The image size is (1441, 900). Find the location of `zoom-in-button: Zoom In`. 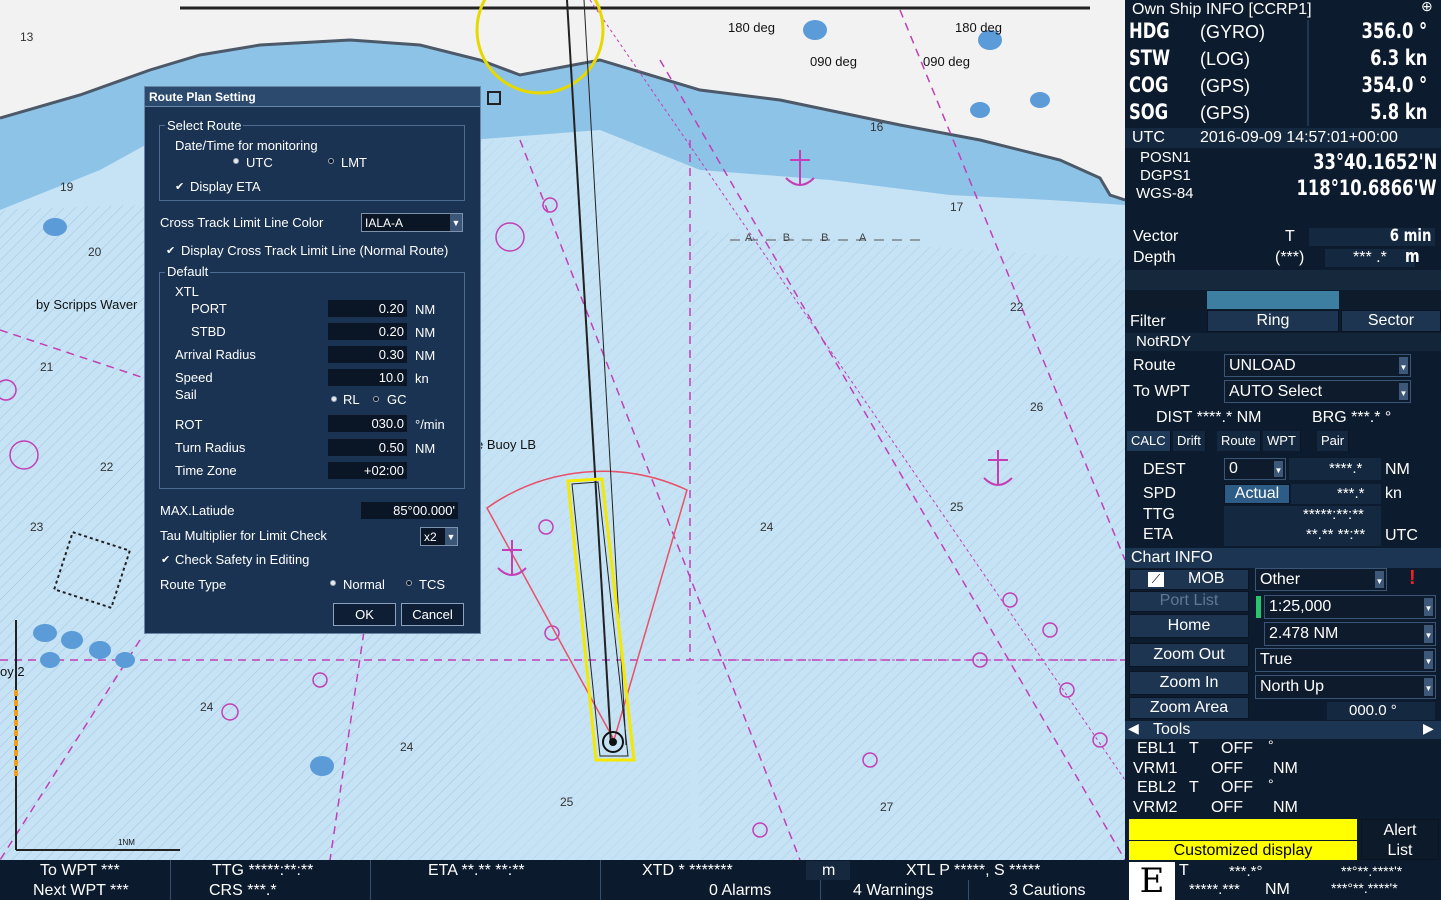

zoom-in-button: Zoom In is located at coordinates (1189, 683).